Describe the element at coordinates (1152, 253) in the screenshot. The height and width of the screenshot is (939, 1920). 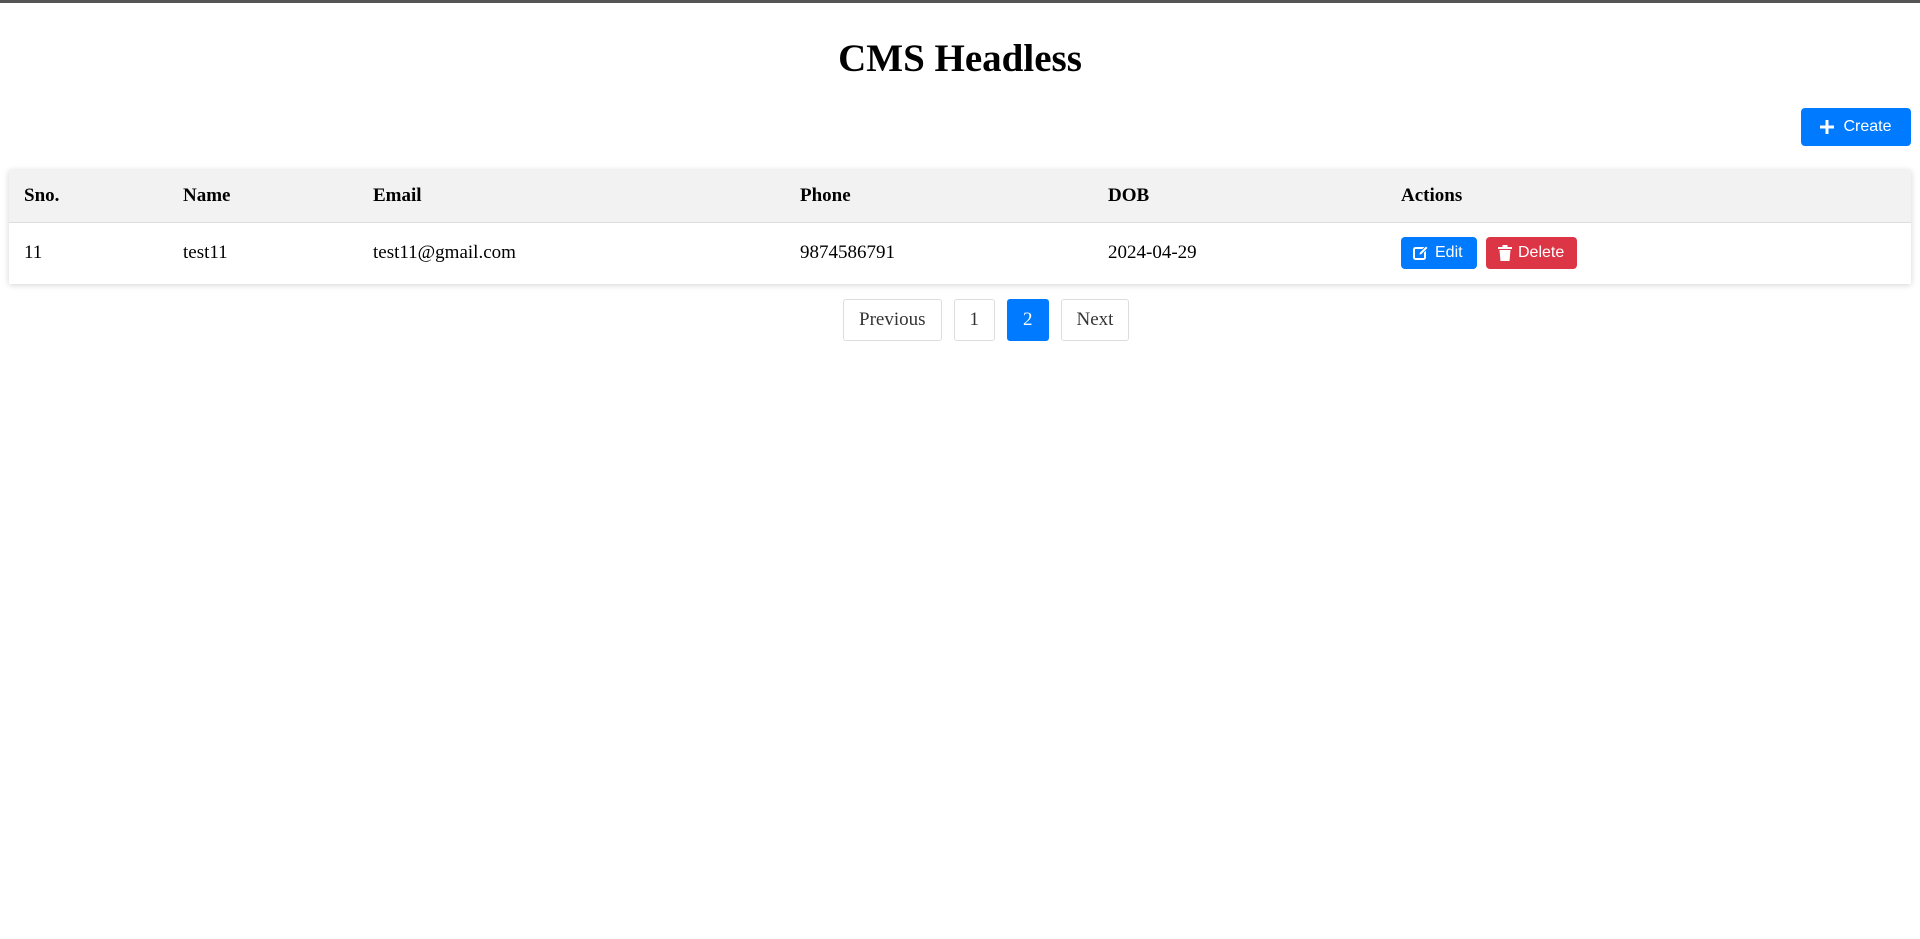
I see `cell-dob: 2024-04-29` at that location.